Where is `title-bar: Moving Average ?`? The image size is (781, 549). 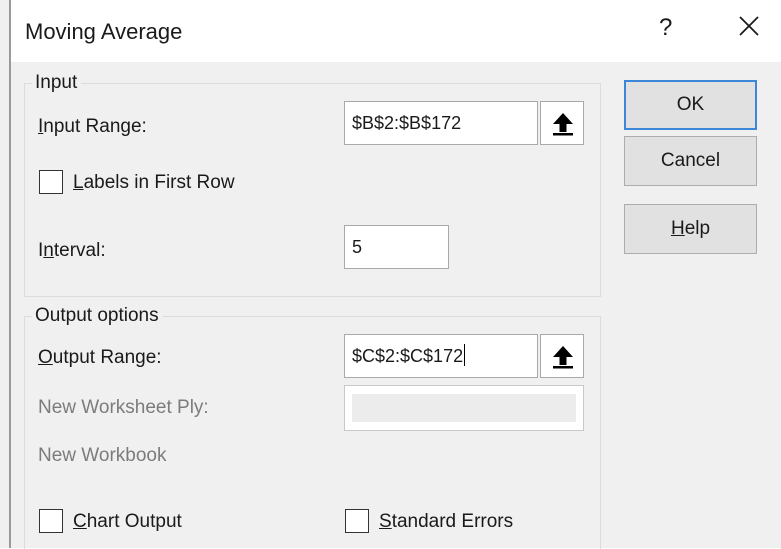
title-bar: Moving Average ? is located at coordinates (396, 31).